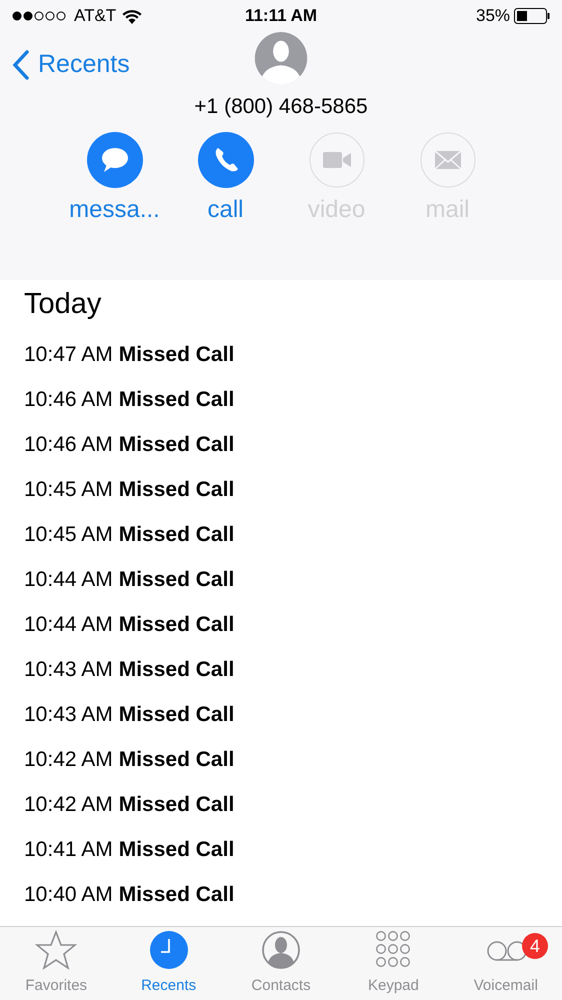 The width and height of the screenshot is (562, 1000). Describe the element at coordinates (226, 160) in the screenshot. I see `call-icon` at that location.